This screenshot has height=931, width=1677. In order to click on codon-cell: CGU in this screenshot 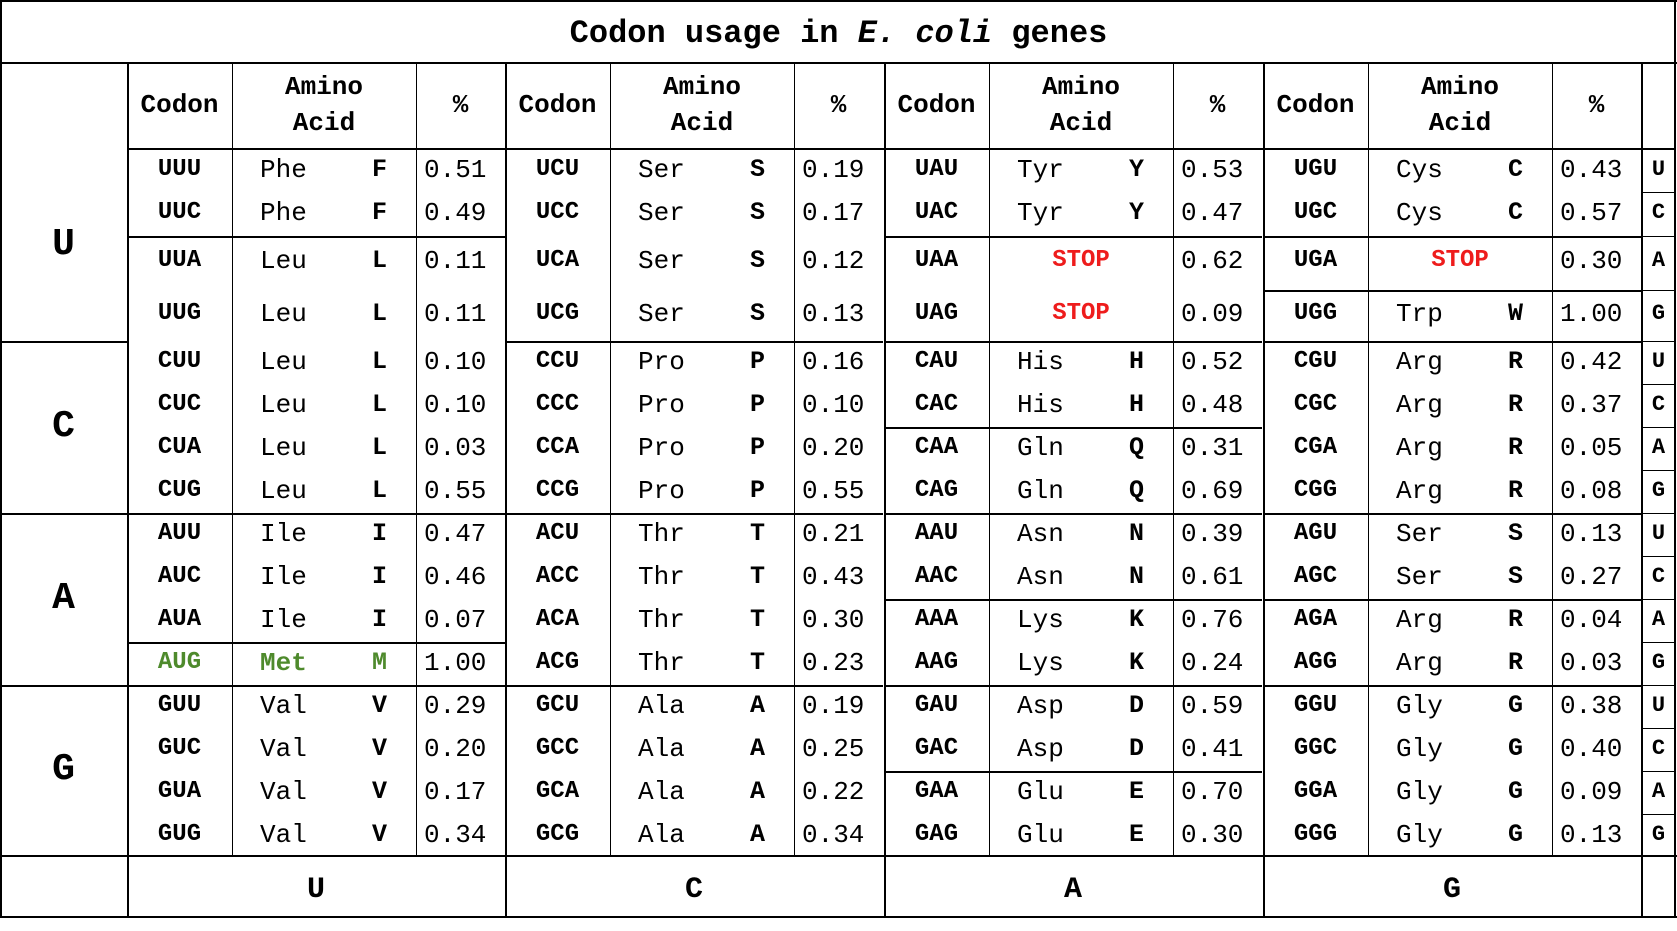, I will do `click(1315, 361)`.